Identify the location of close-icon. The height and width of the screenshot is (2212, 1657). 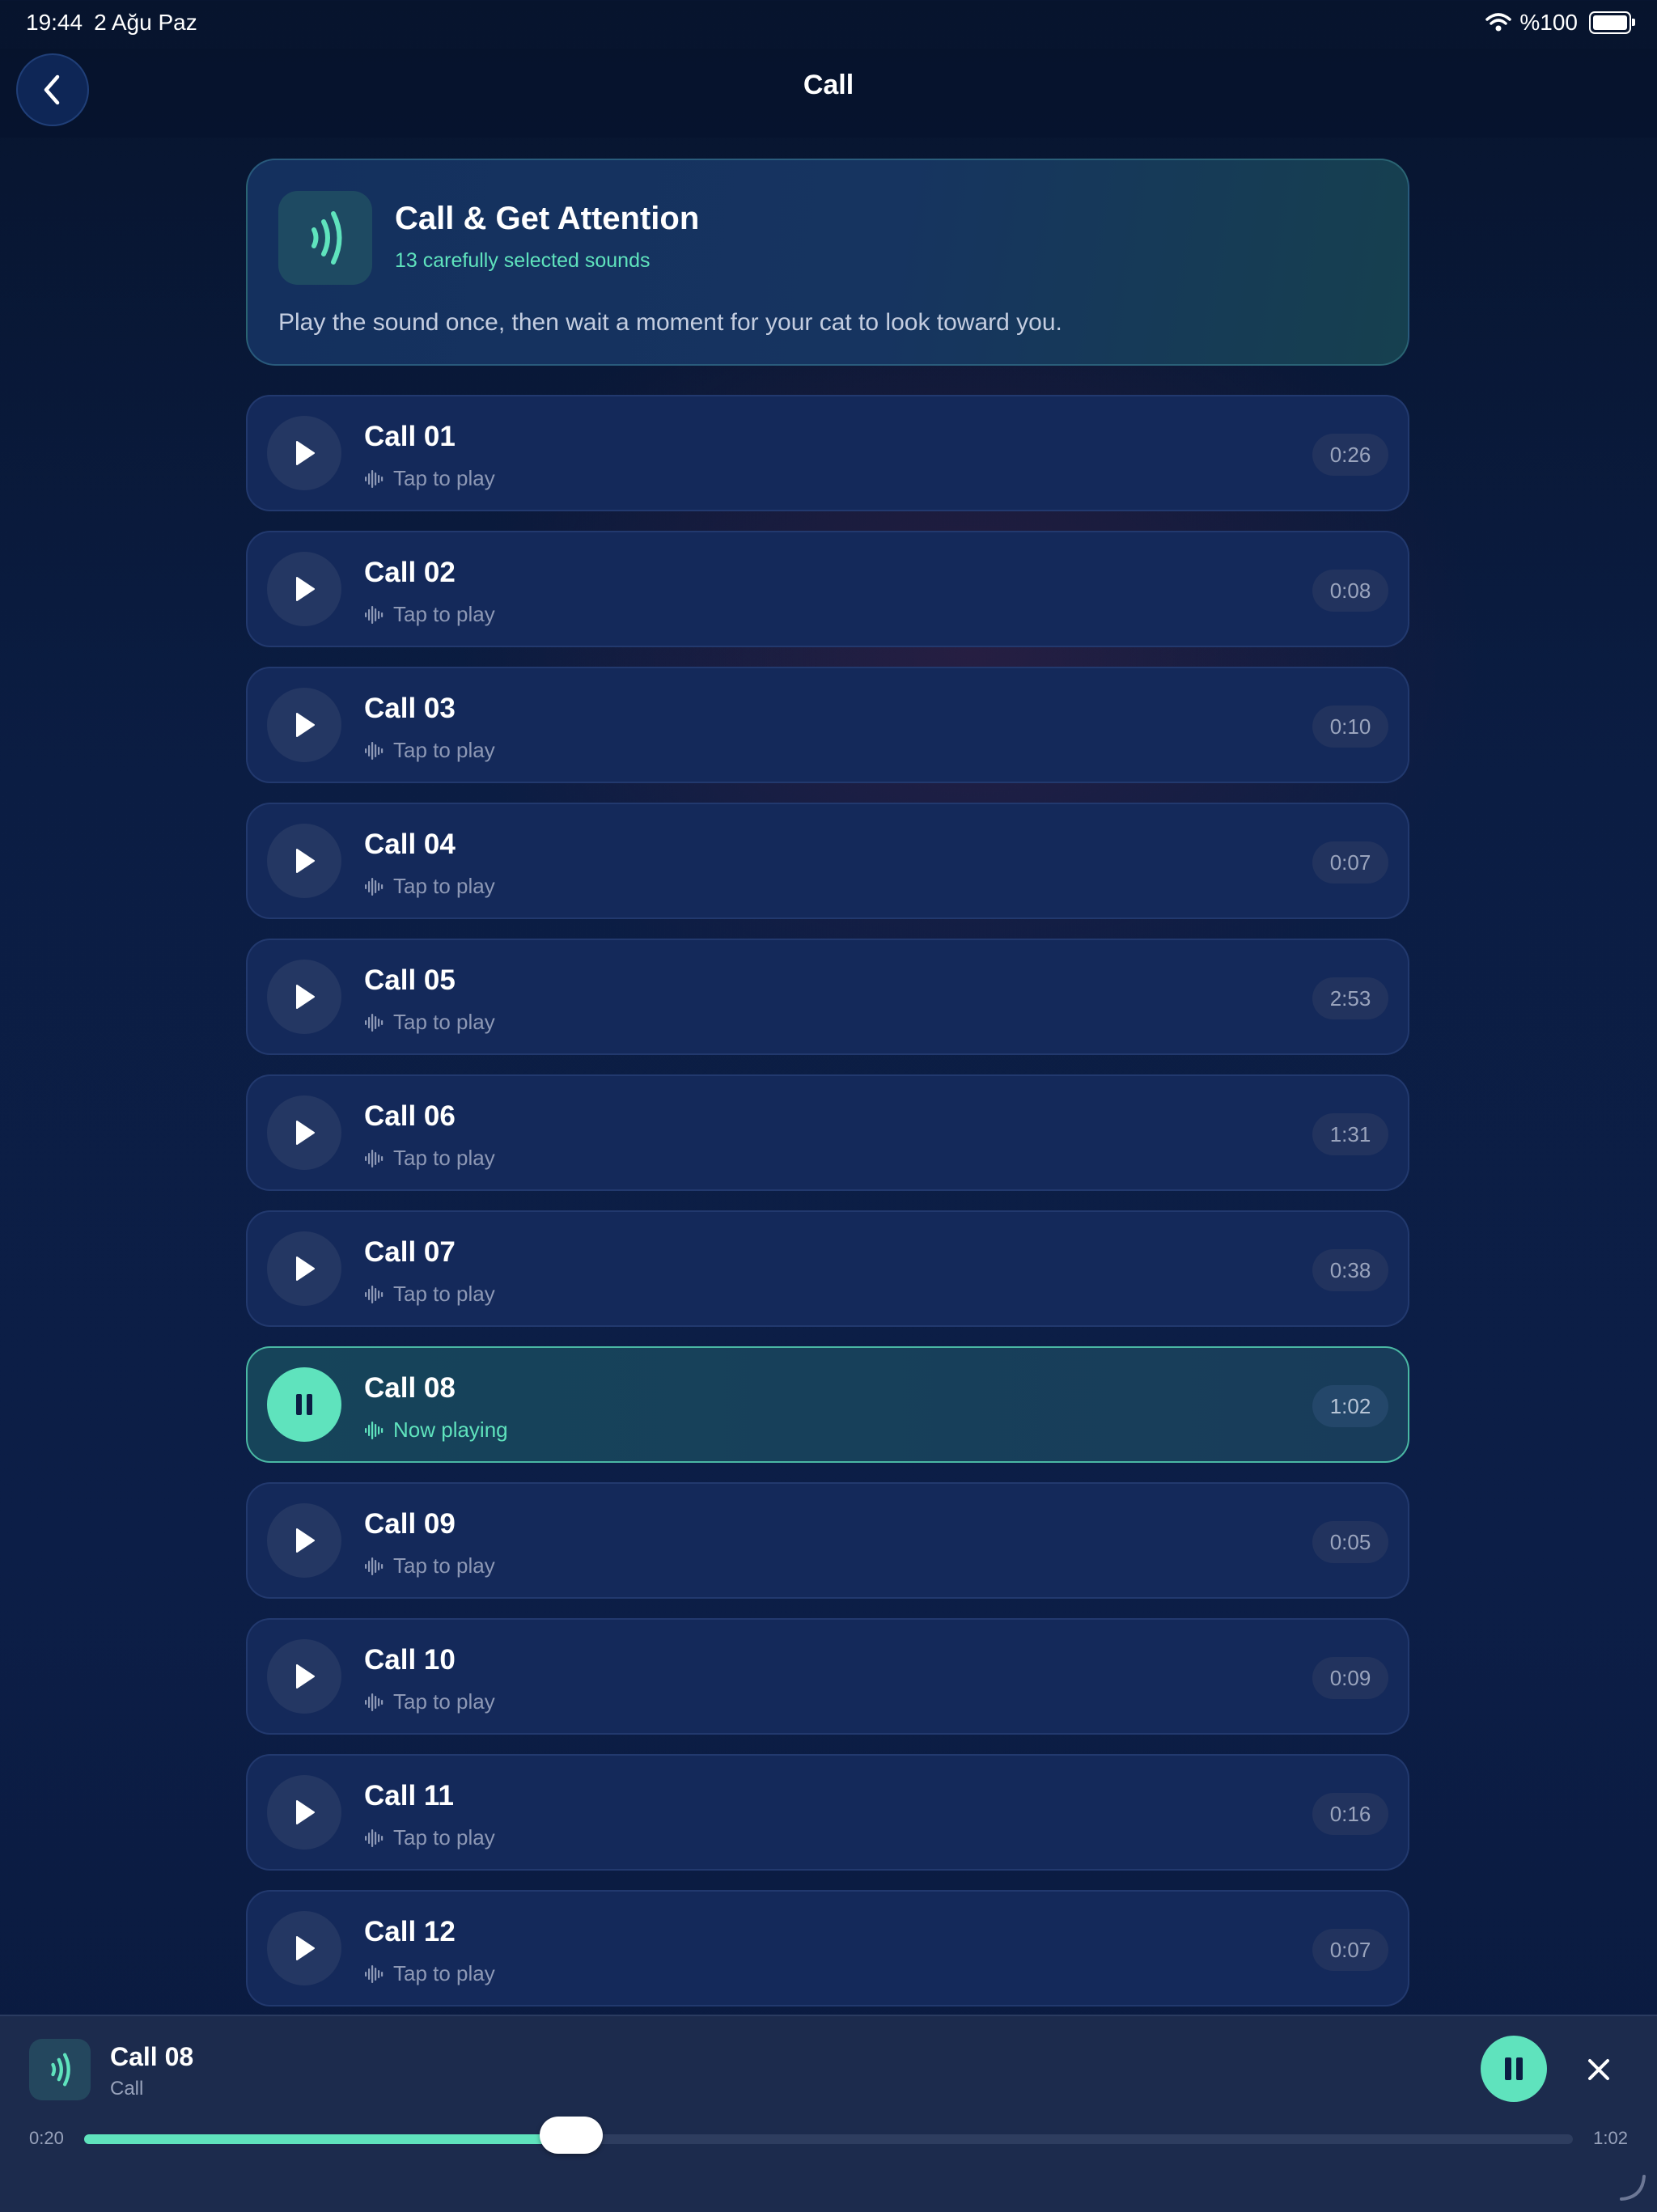
(1598, 2069).